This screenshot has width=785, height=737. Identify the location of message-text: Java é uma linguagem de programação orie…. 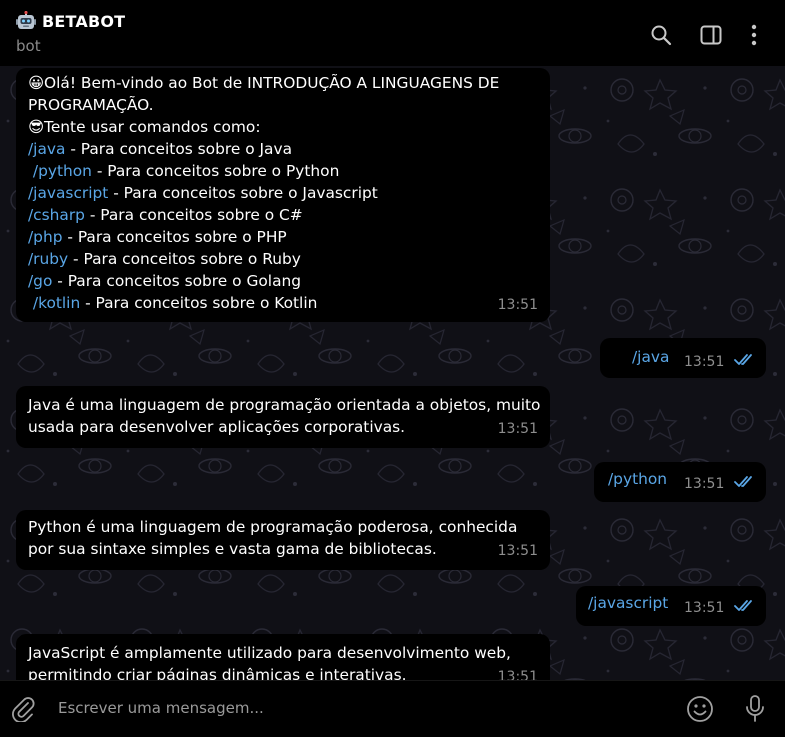
(284, 416).